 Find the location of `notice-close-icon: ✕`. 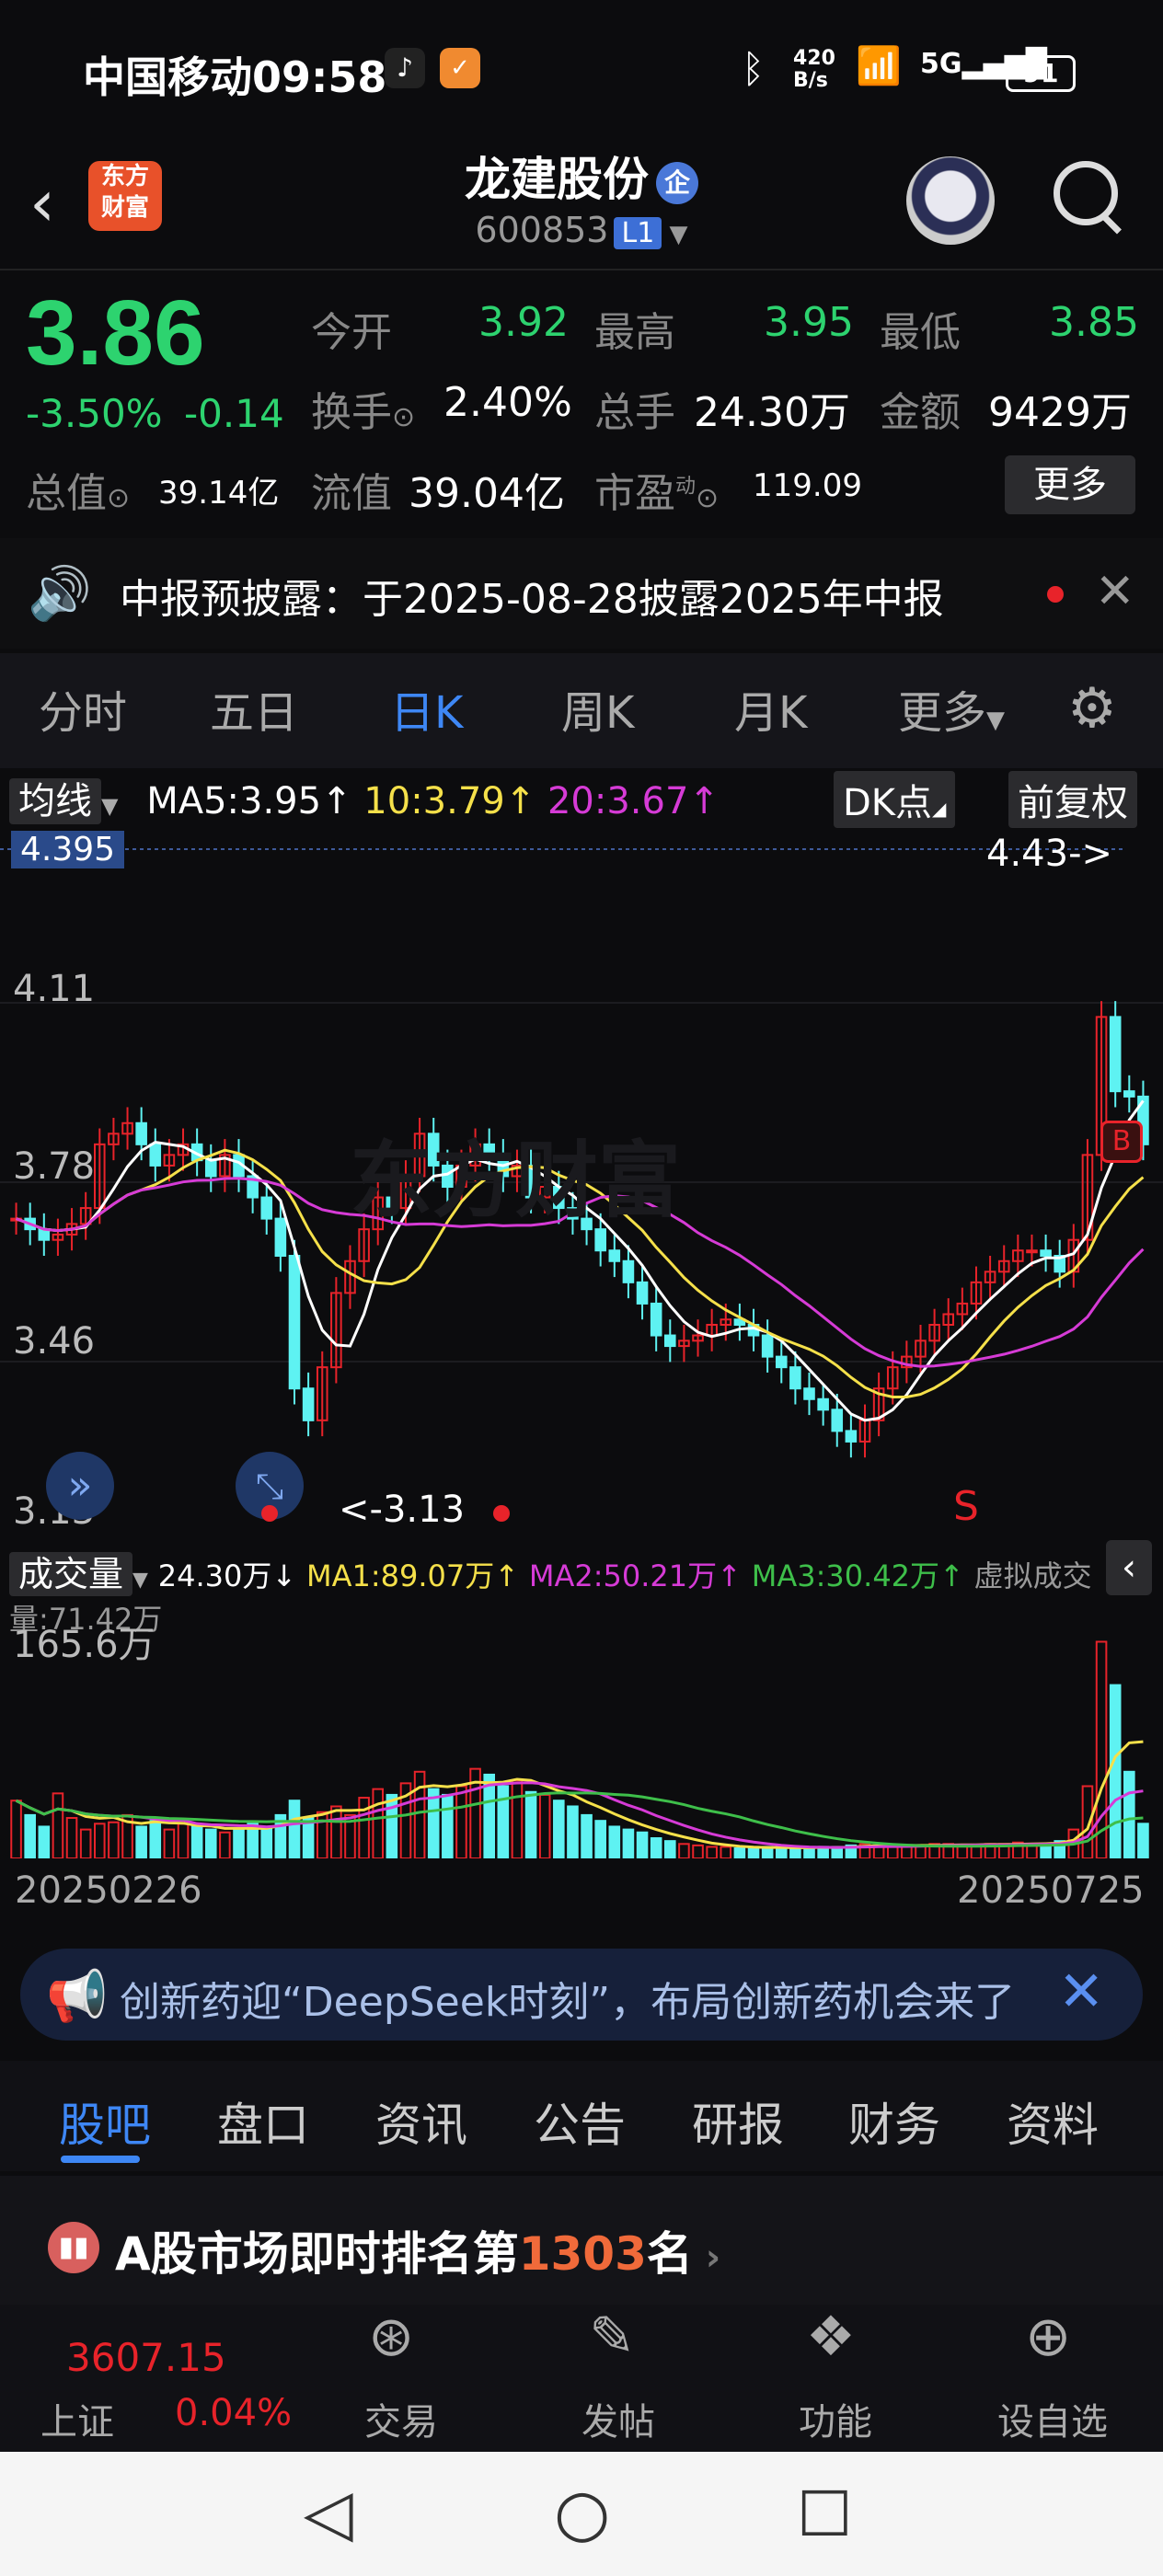

notice-close-icon: ✕ is located at coordinates (1115, 591).